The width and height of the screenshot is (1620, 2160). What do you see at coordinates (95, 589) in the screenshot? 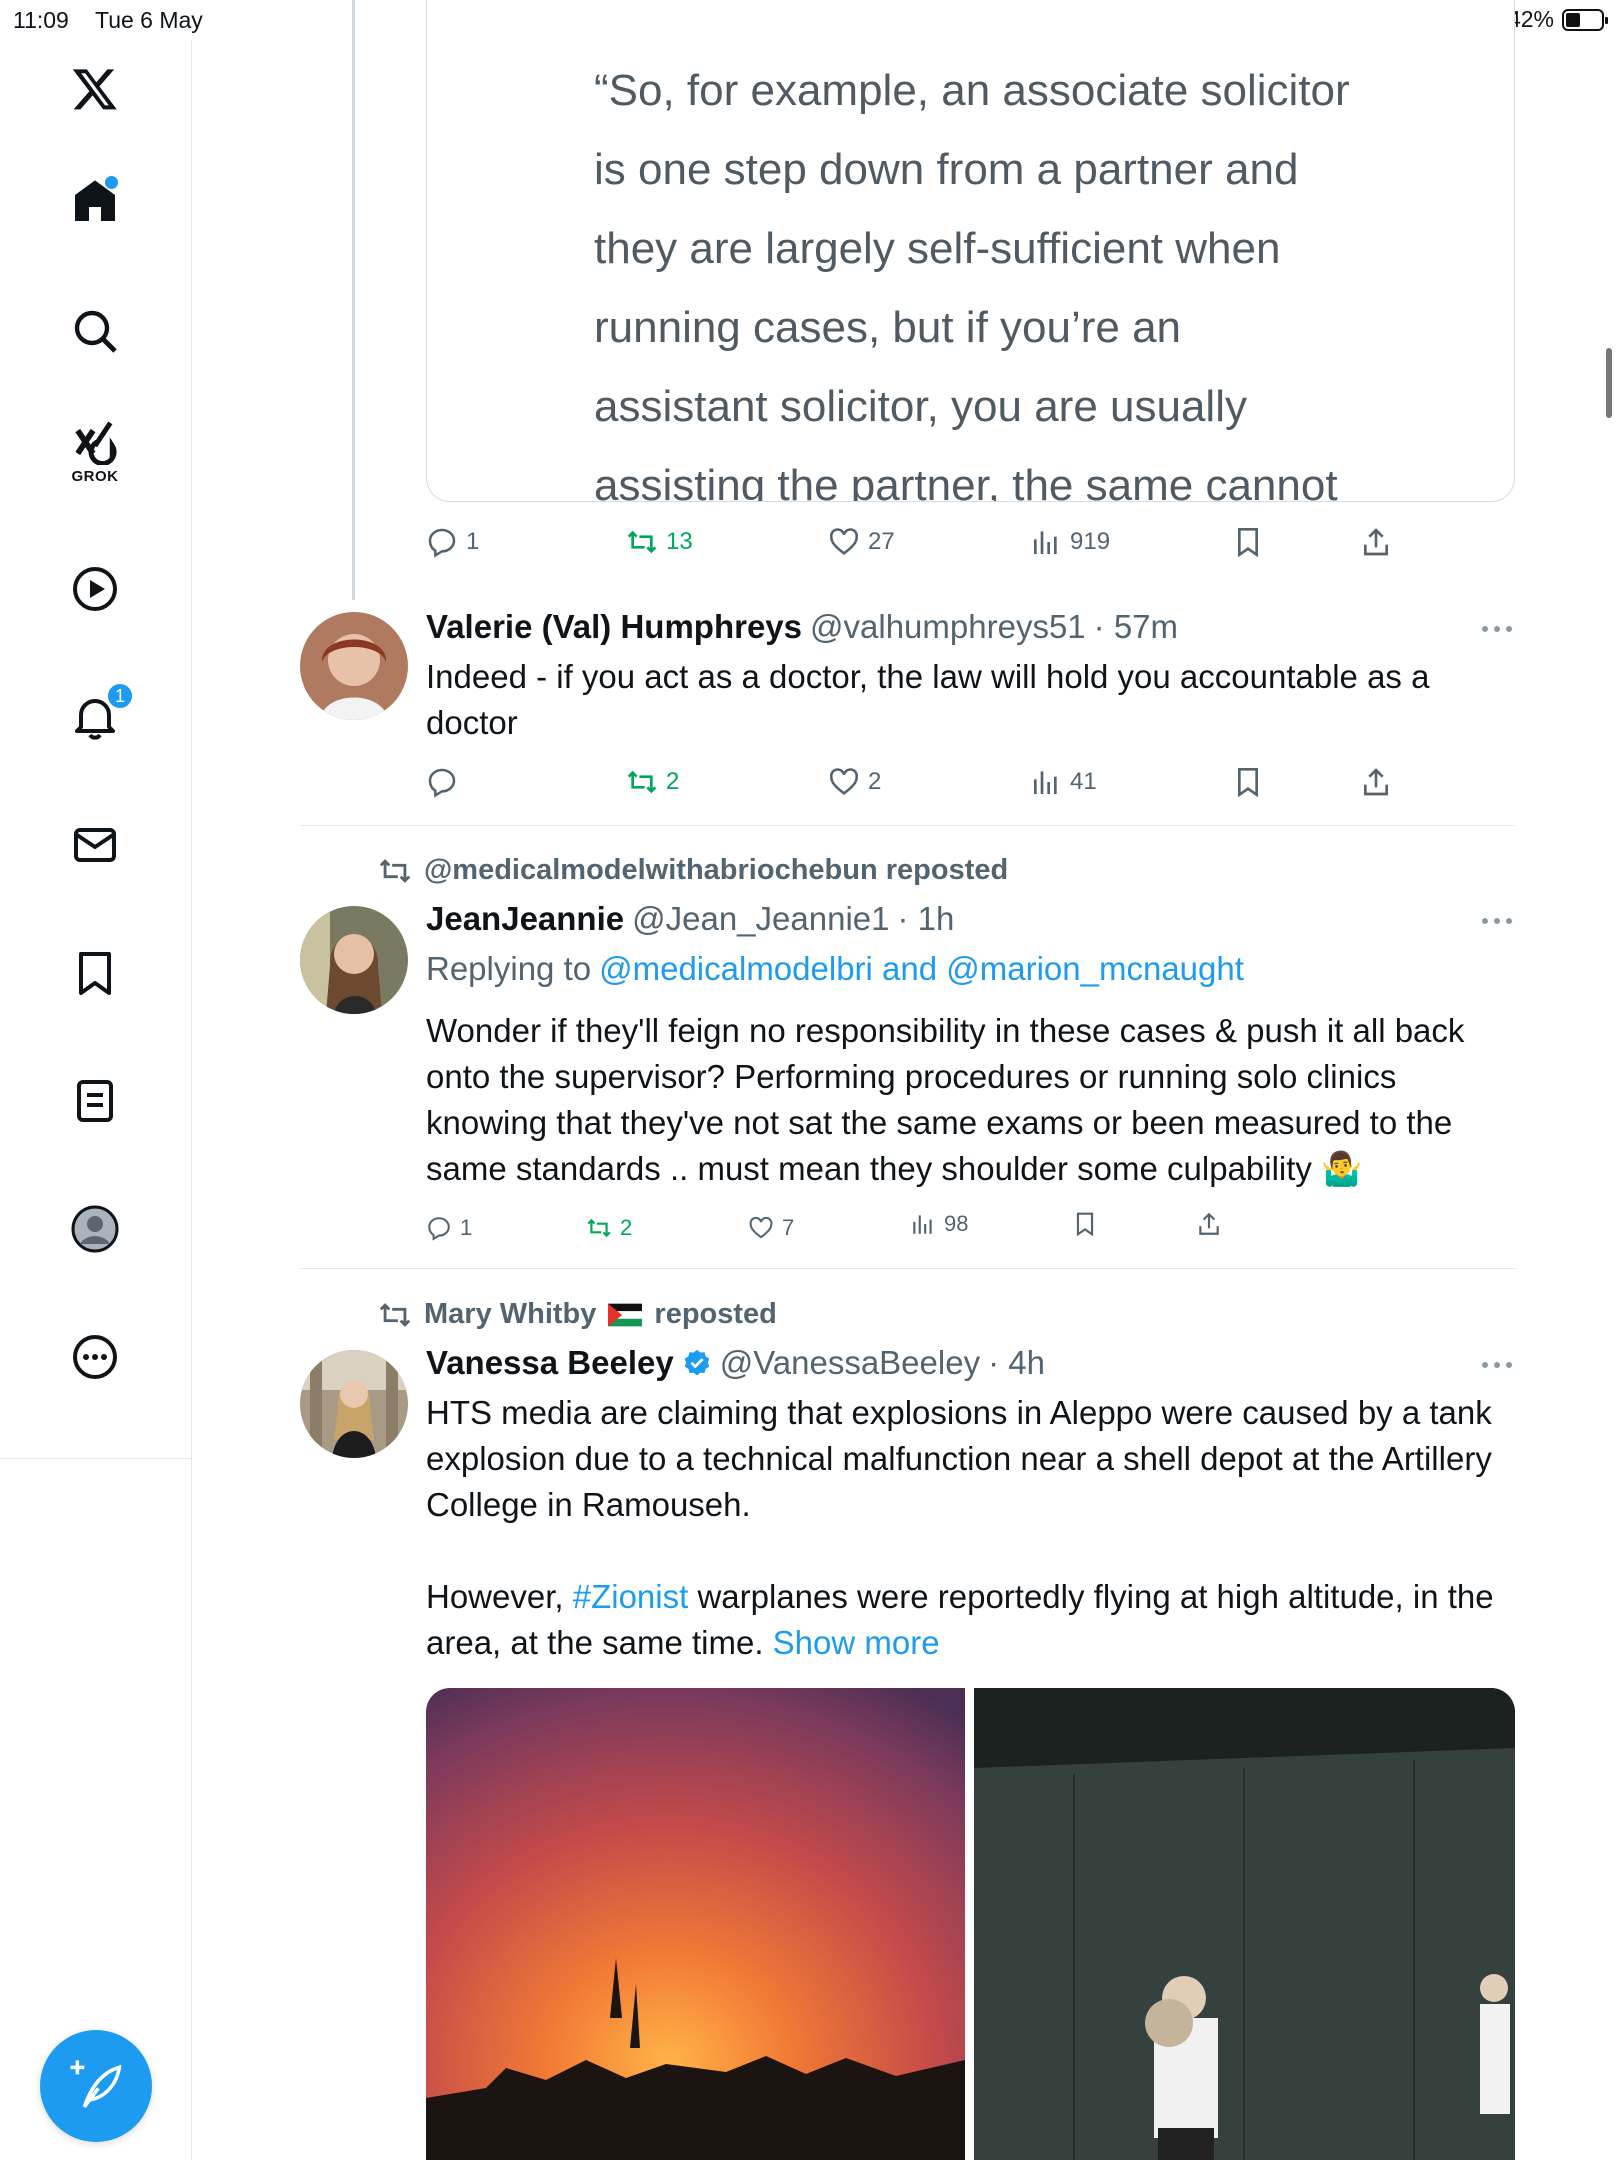
I see `video-play-icon` at bounding box center [95, 589].